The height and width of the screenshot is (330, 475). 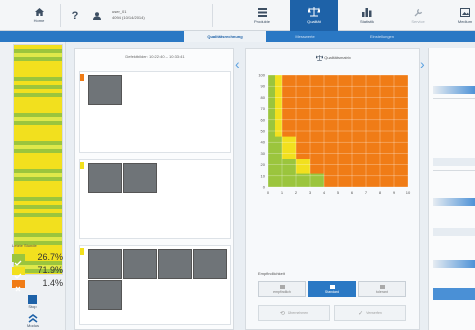 I want to click on modus-label: Modus, so click(x=33, y=325).